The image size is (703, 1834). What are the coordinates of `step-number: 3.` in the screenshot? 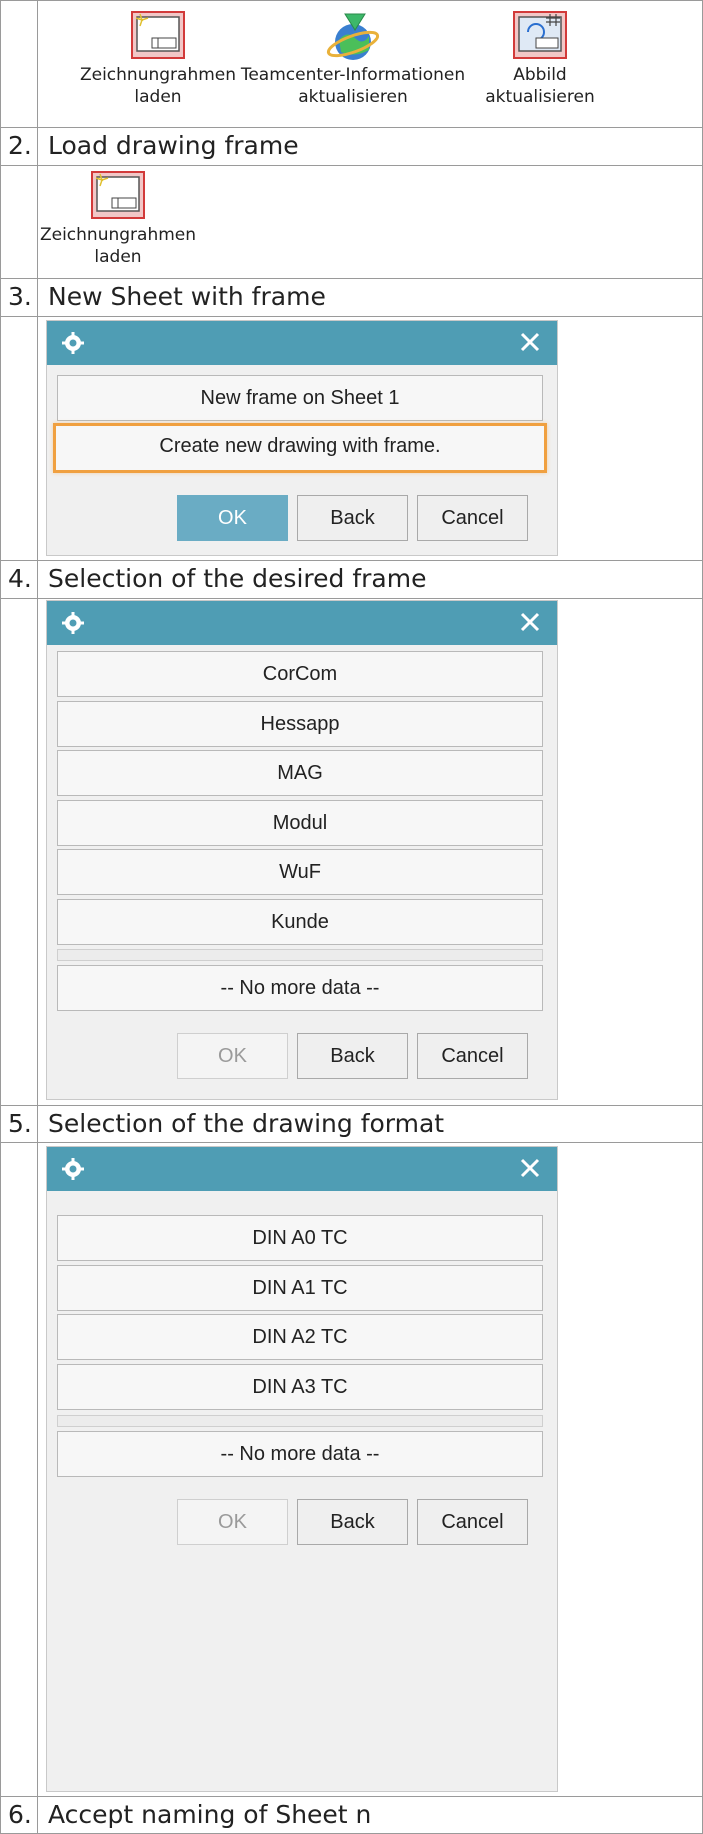 It's located at (20, 296).